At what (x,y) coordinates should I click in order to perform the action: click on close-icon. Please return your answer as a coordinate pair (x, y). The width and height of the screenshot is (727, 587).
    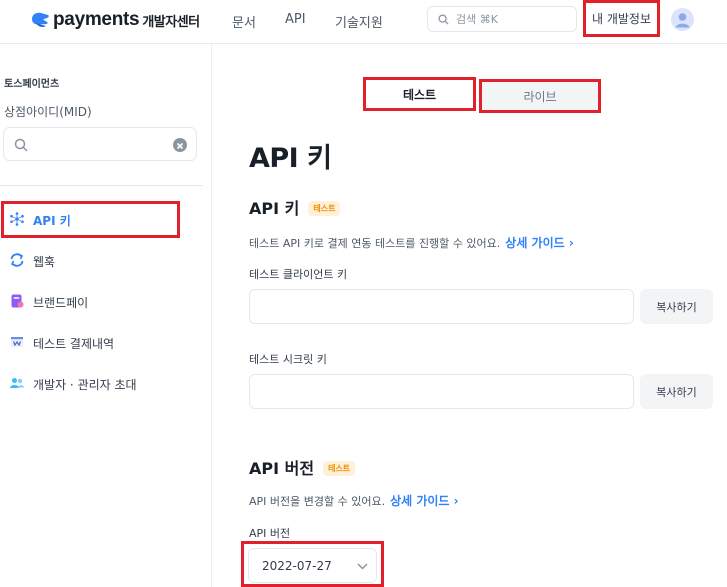
    Looking at the image, I should click on (180, 146).